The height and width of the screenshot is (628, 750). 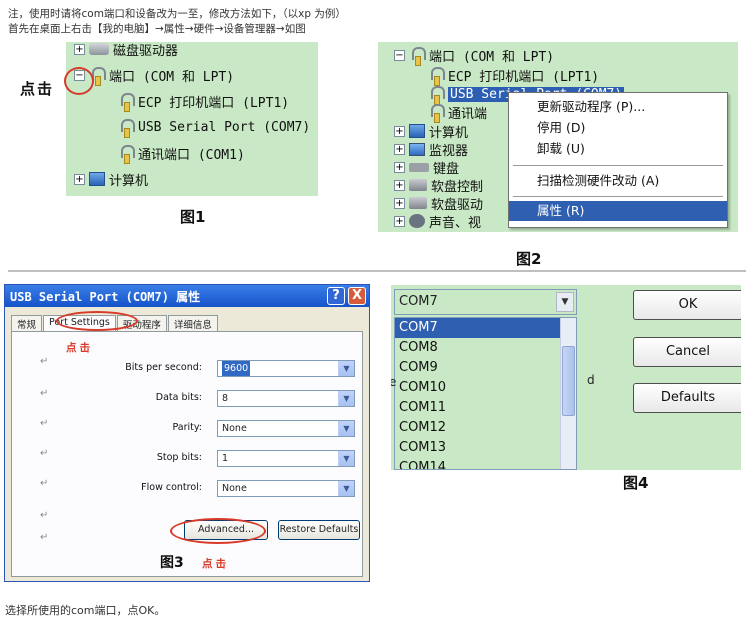 I want to click on parity-label: Parity:, so click(x=187, y=427).